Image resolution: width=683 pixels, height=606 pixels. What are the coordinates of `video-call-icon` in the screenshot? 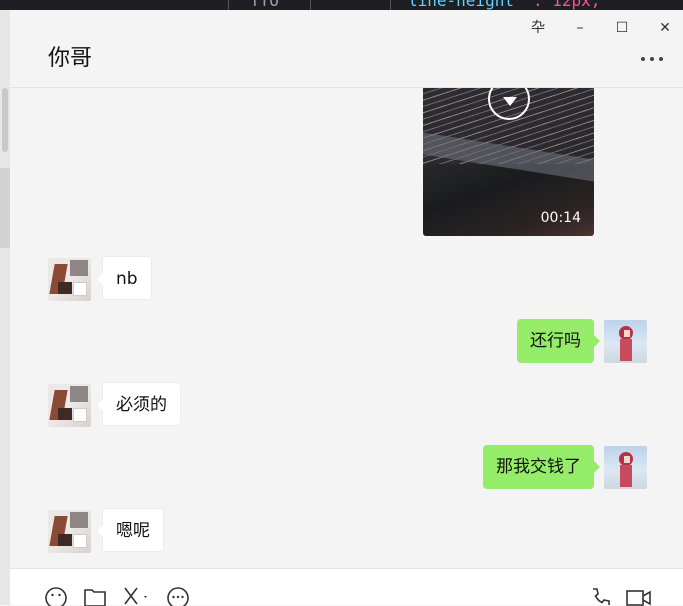 It's located at (639, 596).